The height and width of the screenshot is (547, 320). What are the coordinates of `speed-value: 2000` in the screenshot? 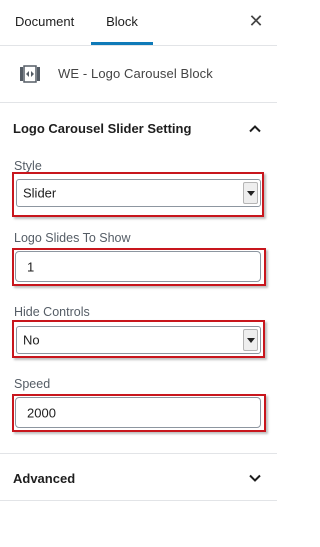 It's located at (41, 412).